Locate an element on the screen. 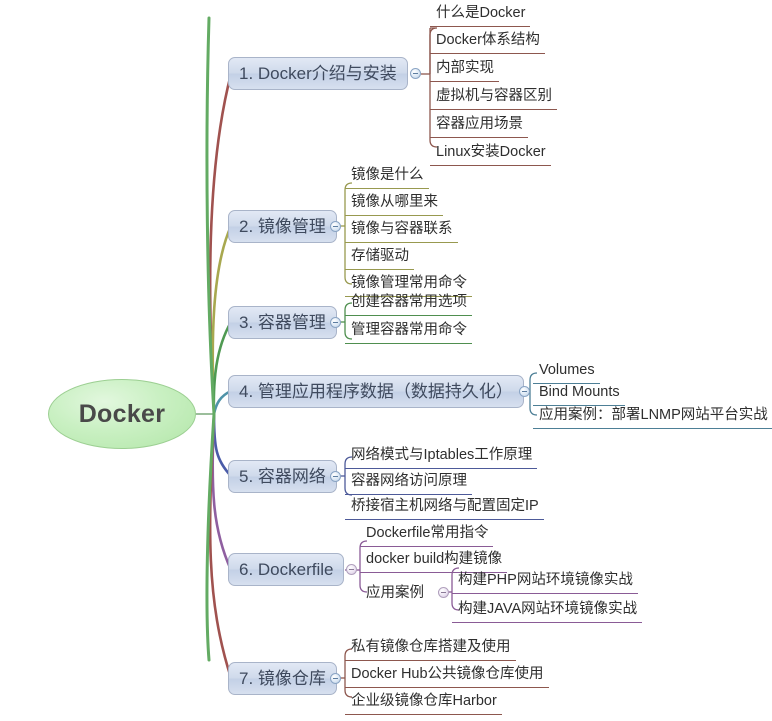 The height and width of the screenshot is (721, 772). root-node-label: Docker is located at coordinates (122, 413).